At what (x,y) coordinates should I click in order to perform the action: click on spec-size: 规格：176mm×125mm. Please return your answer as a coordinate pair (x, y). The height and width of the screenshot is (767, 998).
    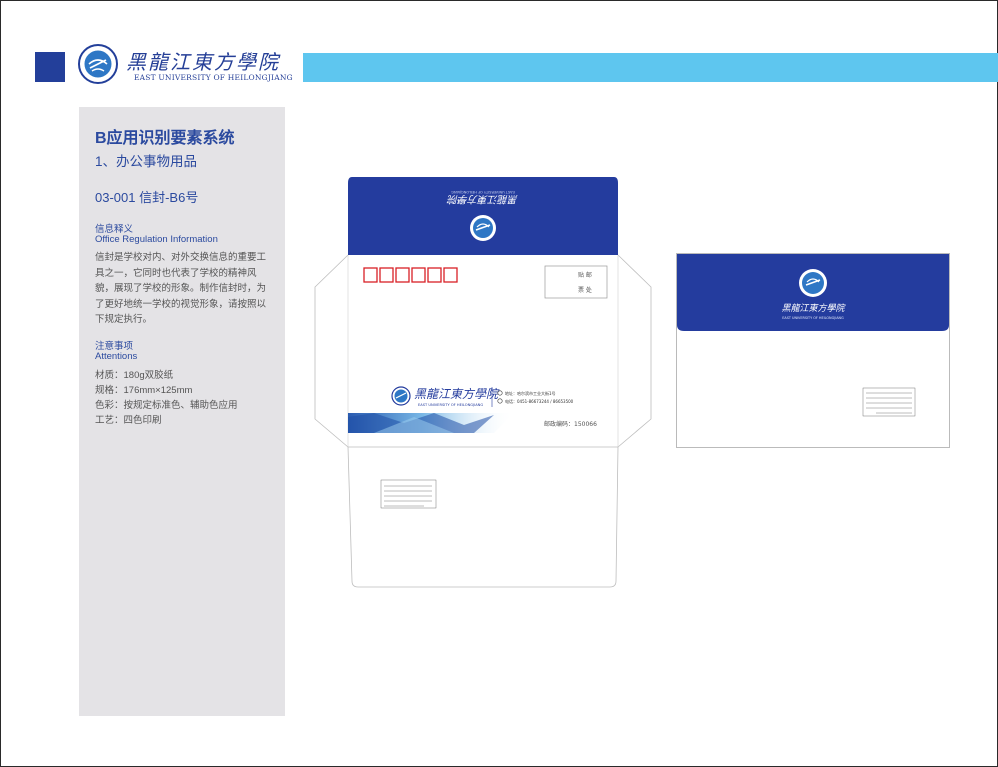
    Looking at the image, I should click on (144, 390).